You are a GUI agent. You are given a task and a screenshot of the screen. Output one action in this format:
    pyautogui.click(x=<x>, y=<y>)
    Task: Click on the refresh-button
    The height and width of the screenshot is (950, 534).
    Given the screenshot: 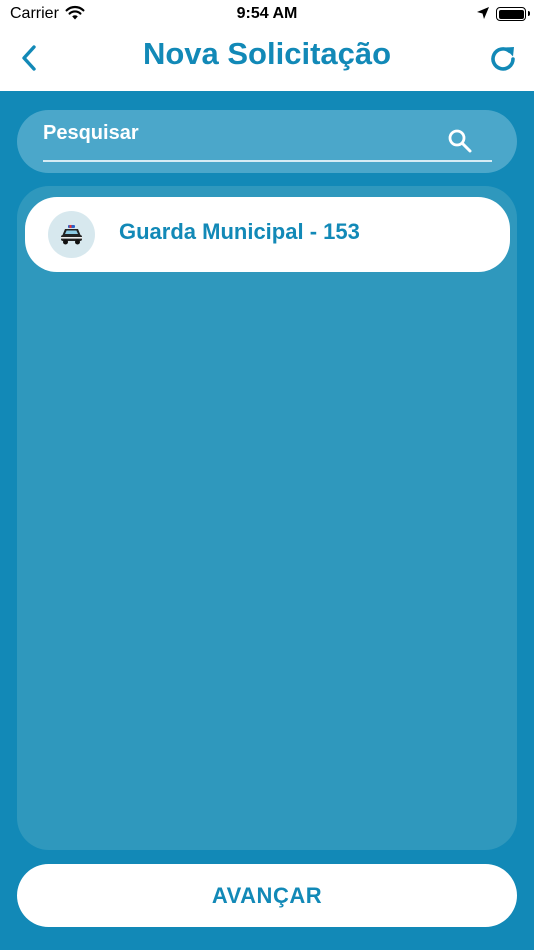 What is the action you would take?
    pyautogui.click(x=503, y=59)
    